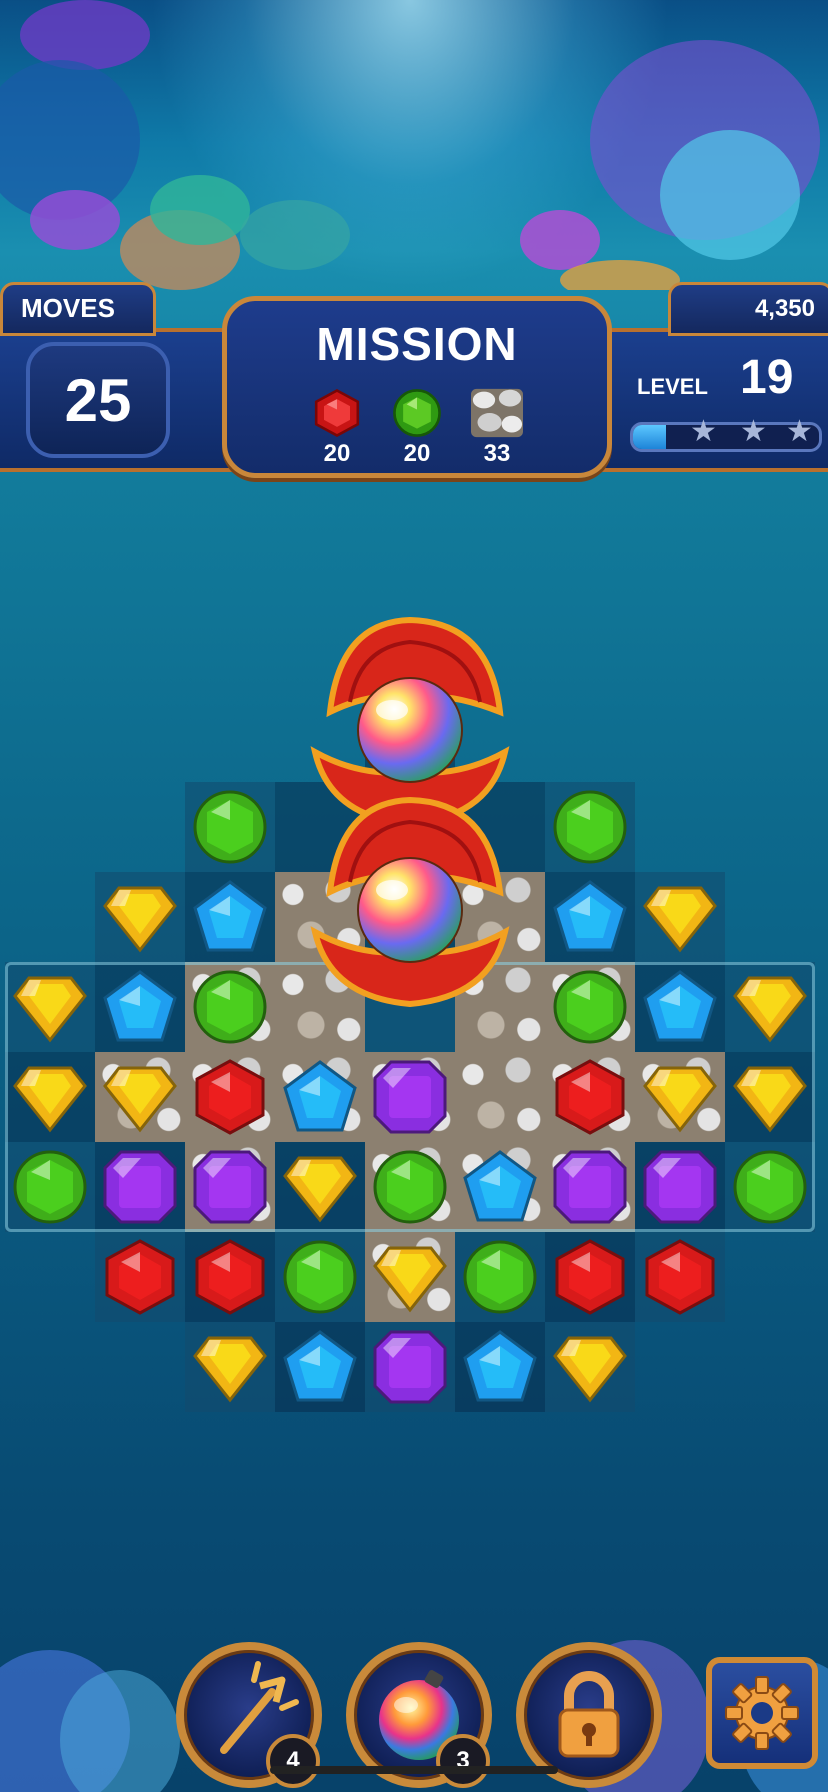  I want to click on progress-star-1: ★, so click(703, 431).